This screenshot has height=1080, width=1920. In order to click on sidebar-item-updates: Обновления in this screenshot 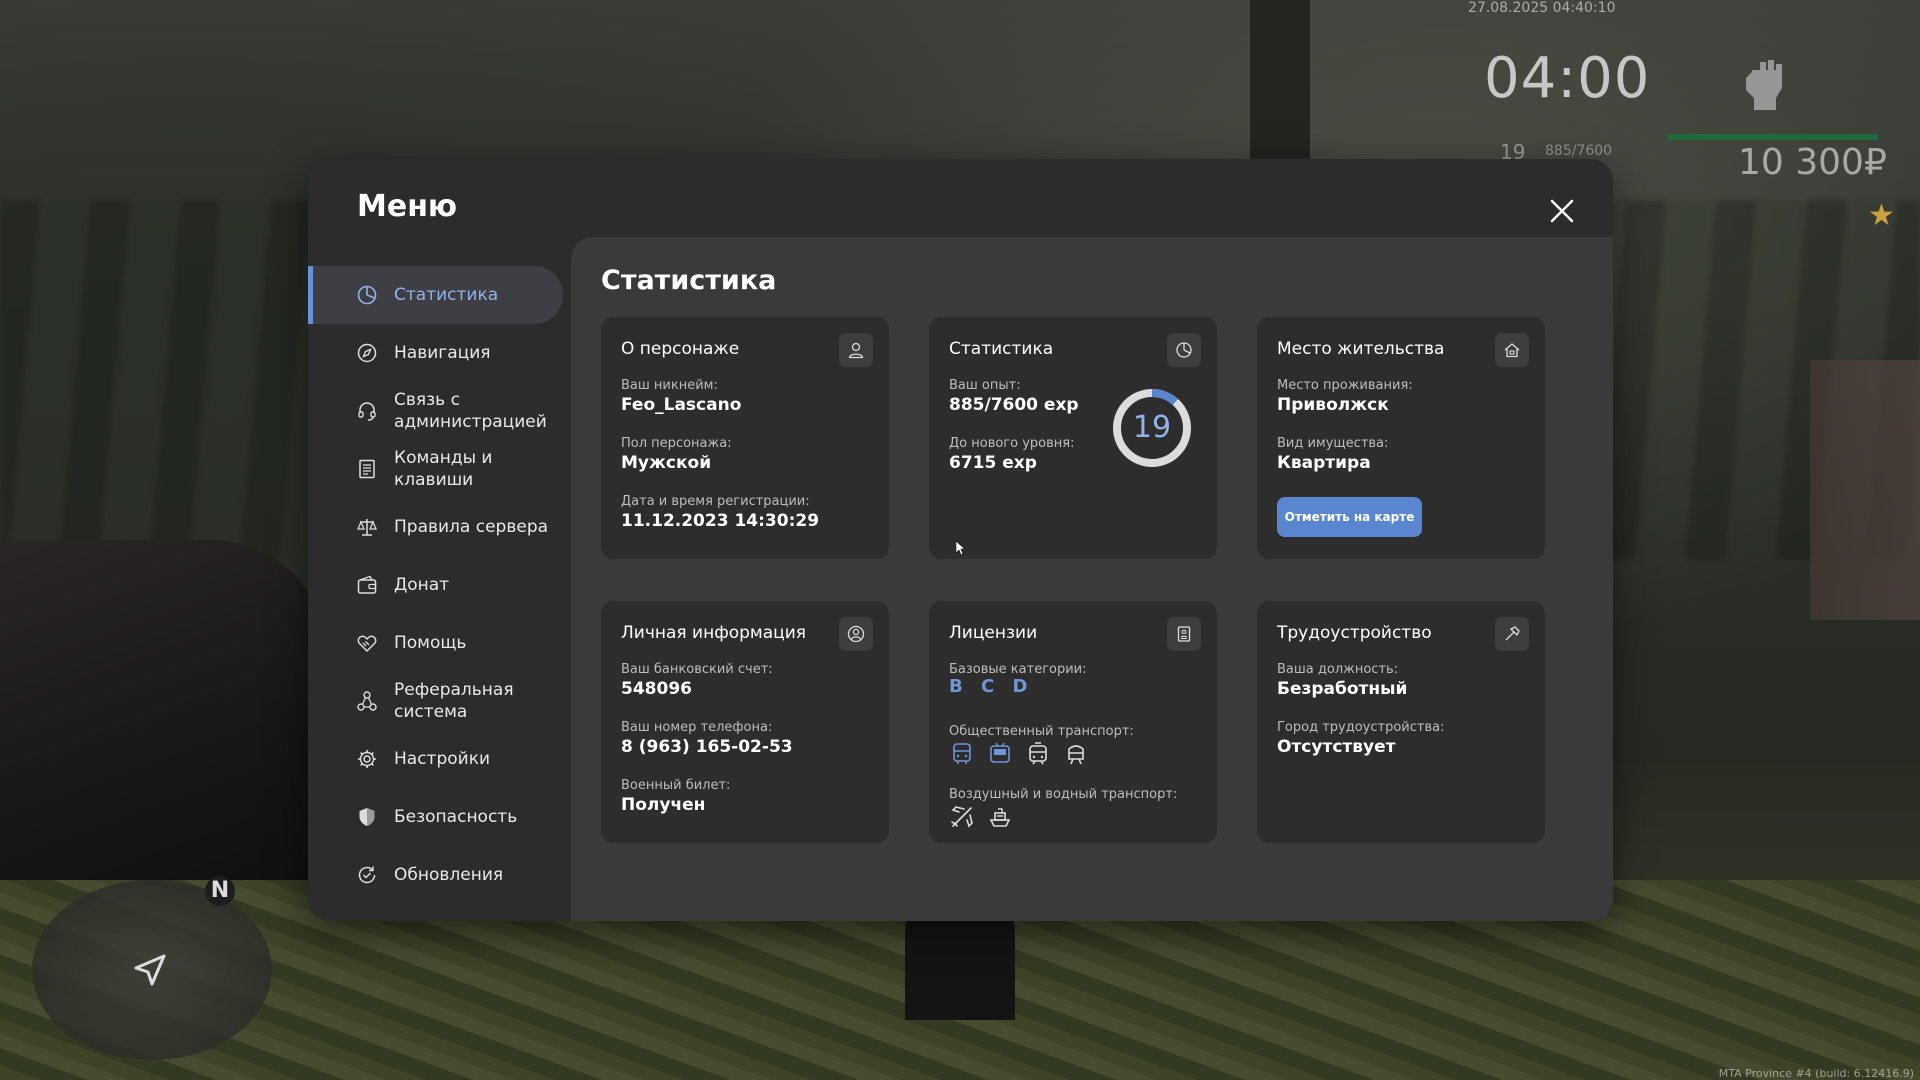, I will do `click(435, 875)`.